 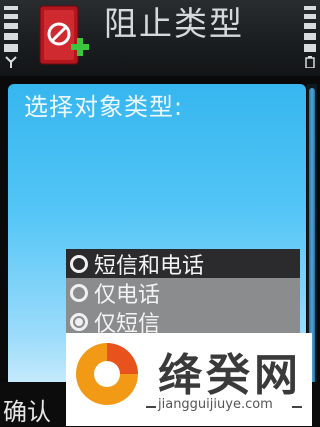 I want to click on watermark-logo-icon, so click(x=107, y=374).